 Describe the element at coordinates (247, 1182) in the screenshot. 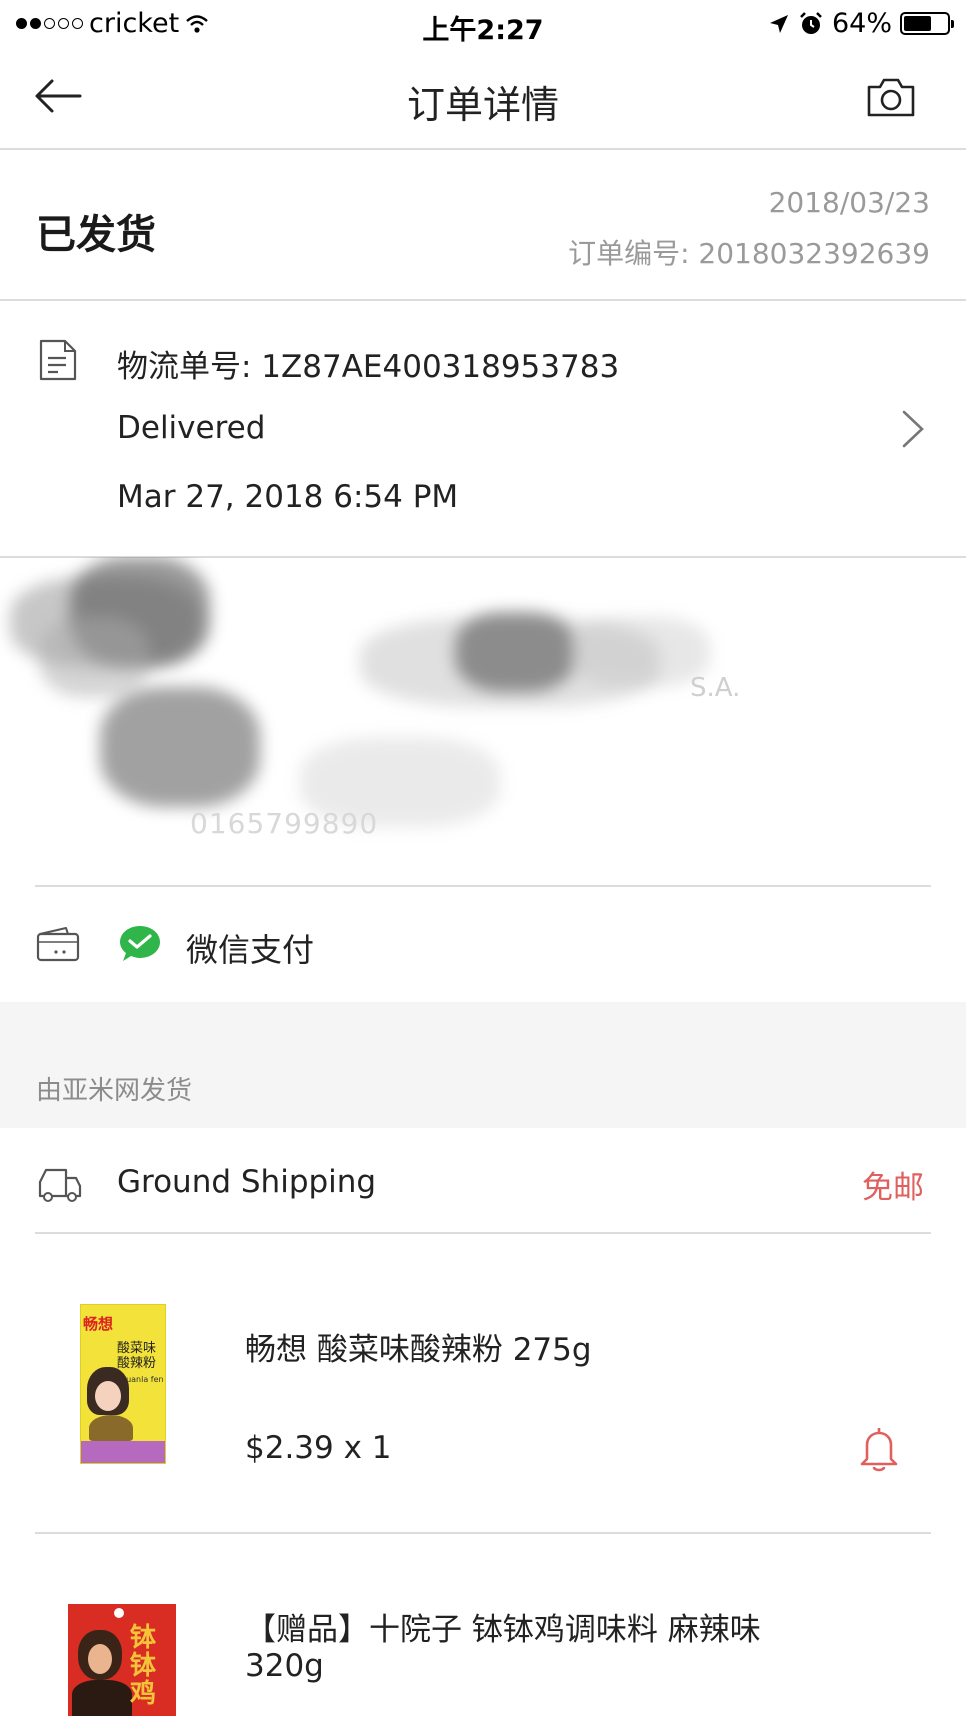

I see `shipping-method: Ground Shipping` at that location.